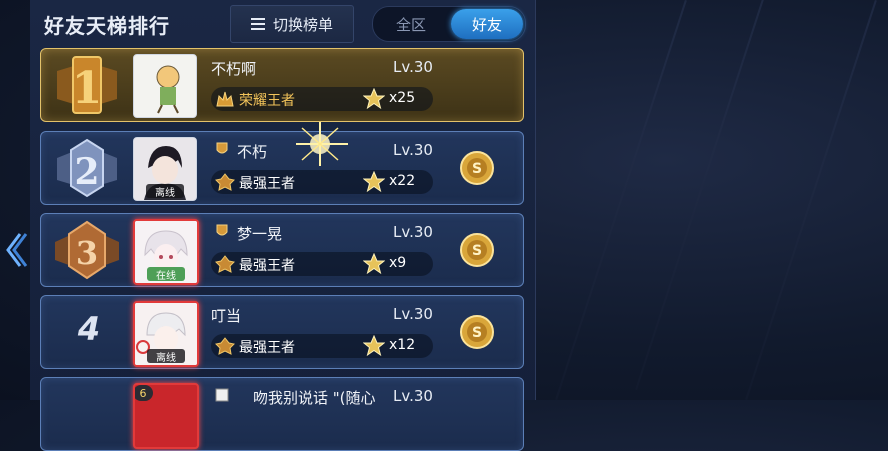  Describe the element at coordinates (166, 274) in the screenshot. I see `status-badge: 在线` at that location.